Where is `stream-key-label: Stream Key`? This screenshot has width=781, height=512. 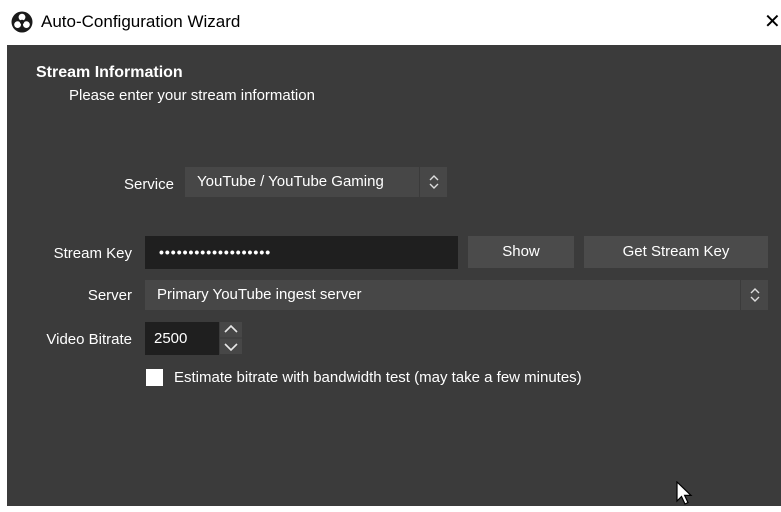
stream-key-label: Stream Key is located at coordinates (92, 253).